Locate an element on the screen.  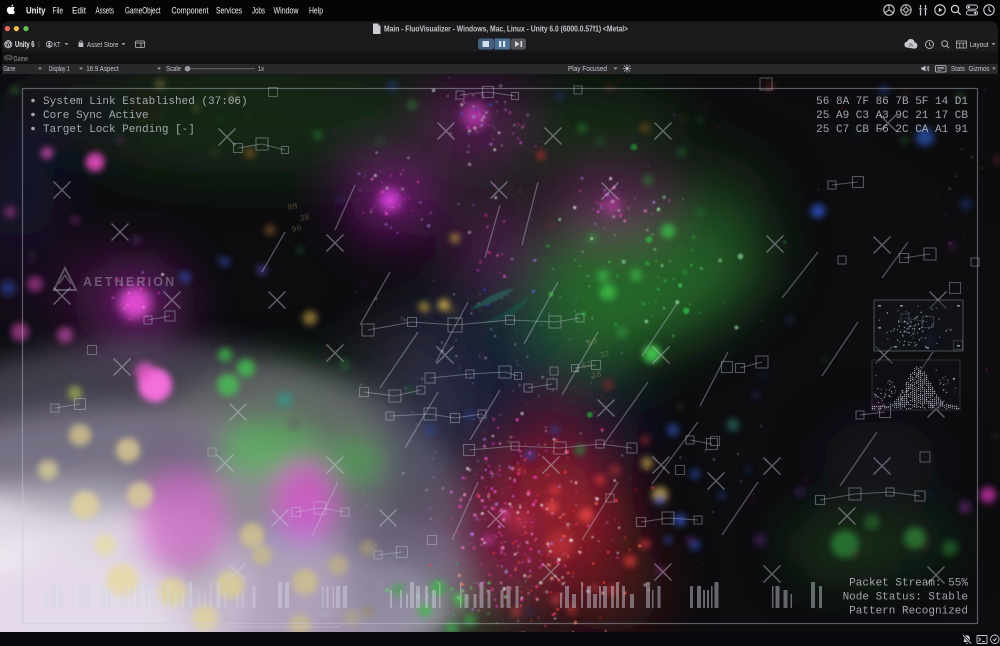
svg-text: Component is located at coordinates (190, 10).